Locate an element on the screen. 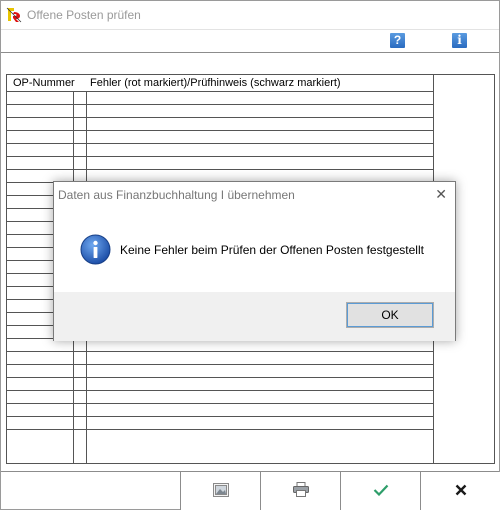 This screenshot has height=510, width=500. checkmark-icon is located at coordinates (381, 491).